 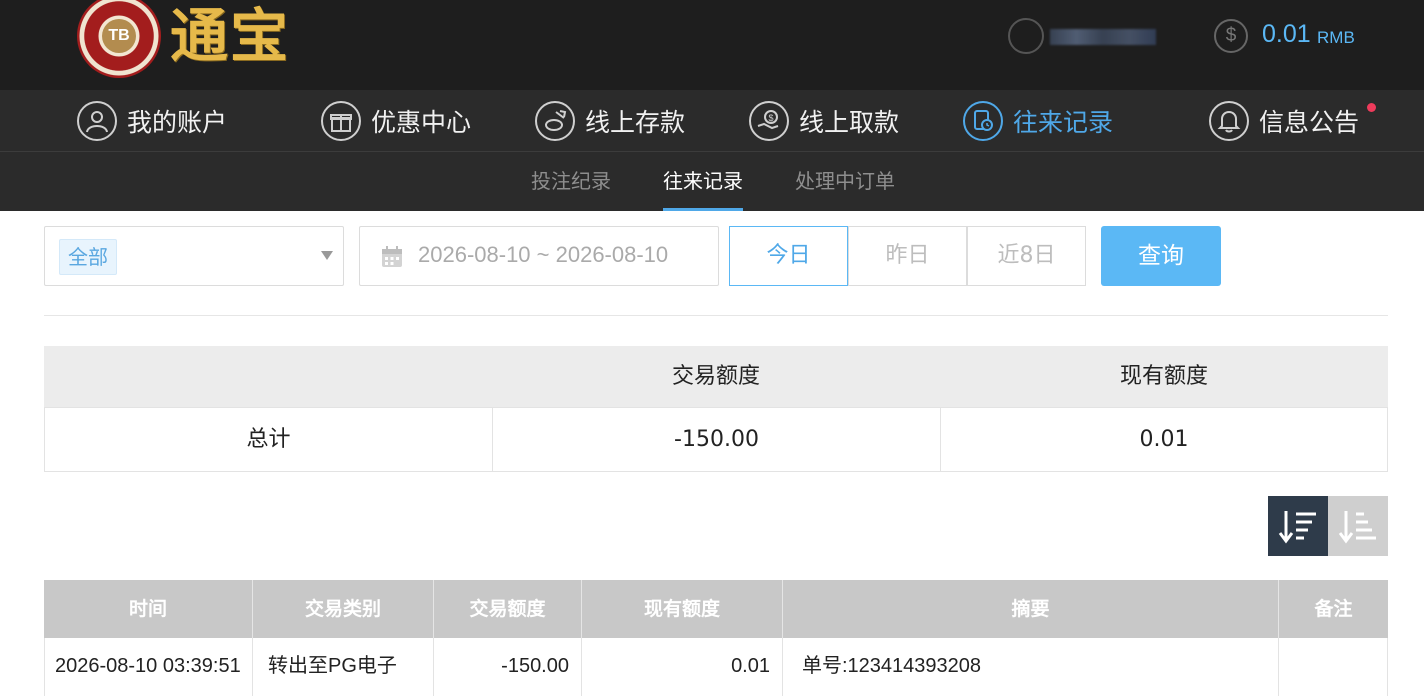 I want to click on deposit-icon, so click(x=555, y=121).